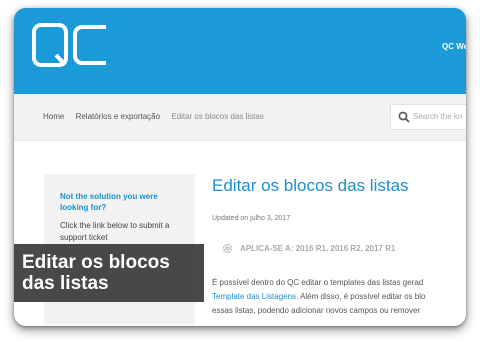 This screenshot has width=480, height=347. I want to click on sidebar-title: Not the solution you were looking for?, so click(109, 202).